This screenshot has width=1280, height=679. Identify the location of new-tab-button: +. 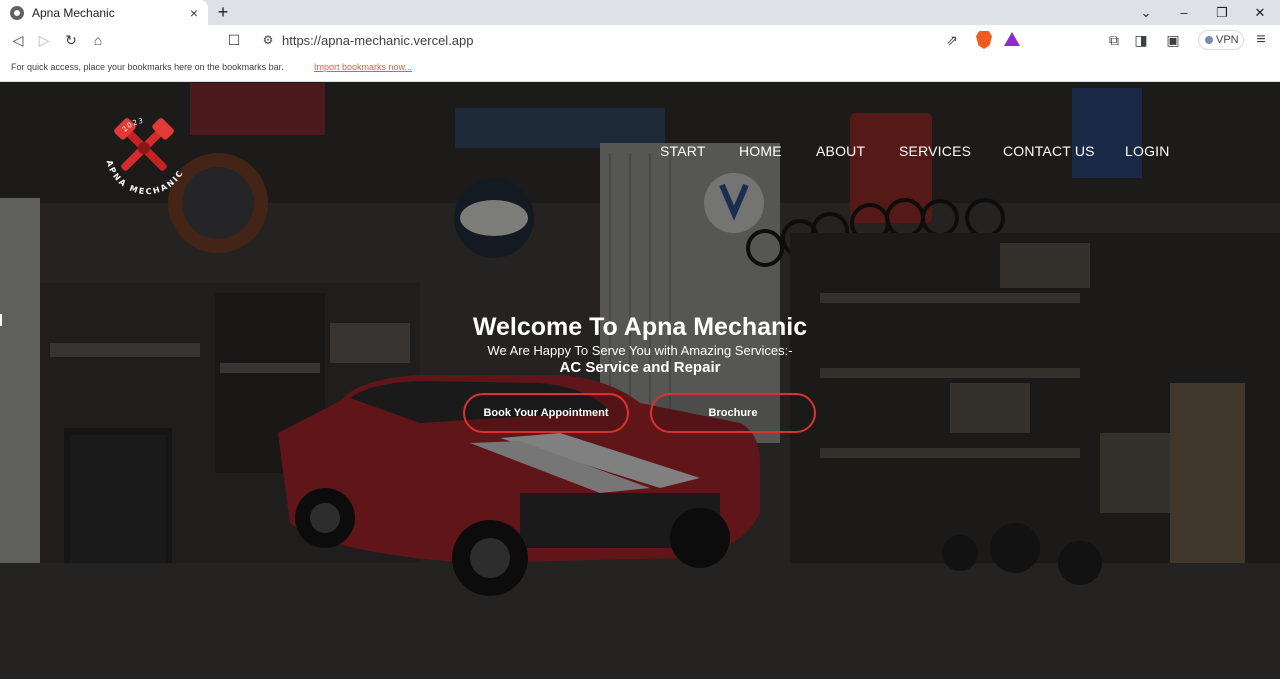
(223, 12).